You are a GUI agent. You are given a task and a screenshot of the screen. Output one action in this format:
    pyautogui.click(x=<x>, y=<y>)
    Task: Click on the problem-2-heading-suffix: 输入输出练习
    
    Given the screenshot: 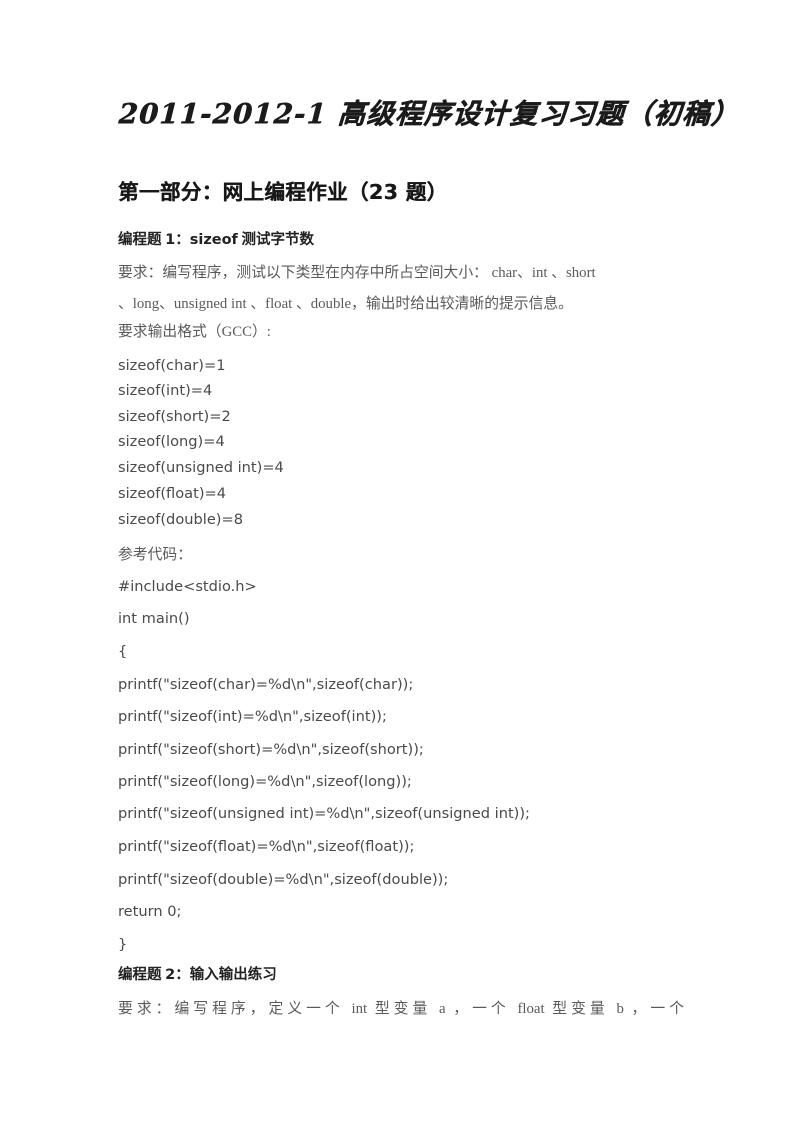 What is the action you would take?
    pyautogui.click(x=233, y=975)
    